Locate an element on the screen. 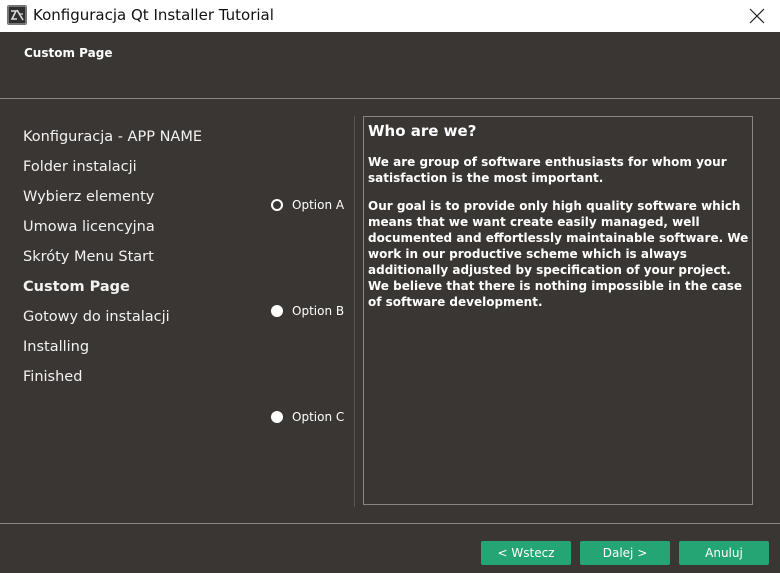 The image size is (780, 573). step-item: Wybierz elementy is located at coordinates (89, 197).